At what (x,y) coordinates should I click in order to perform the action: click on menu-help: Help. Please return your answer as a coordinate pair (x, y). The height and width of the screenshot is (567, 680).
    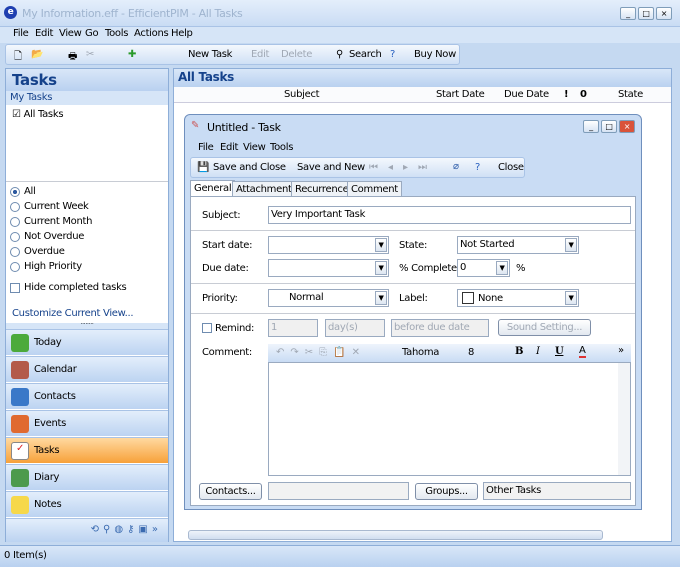
    Looking at the image, I should click on (182, 33).